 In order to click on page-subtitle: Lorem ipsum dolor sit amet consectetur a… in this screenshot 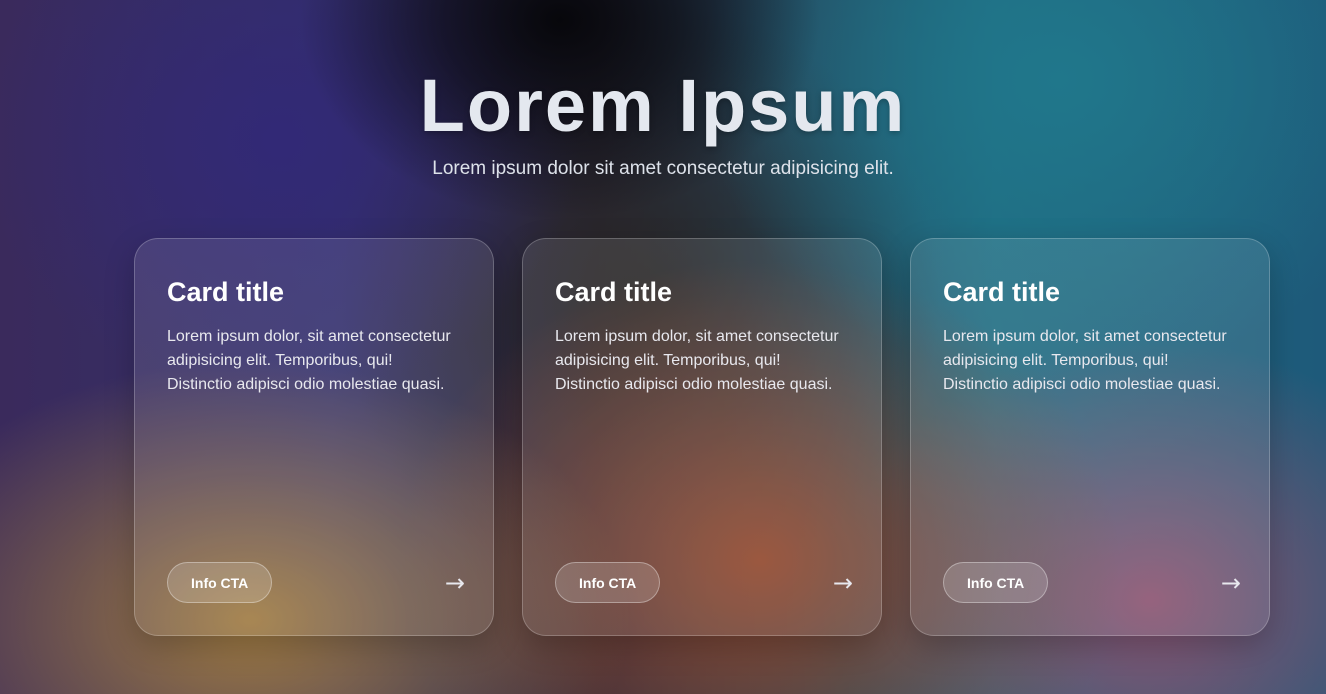, I will do `click(663, 168)`.